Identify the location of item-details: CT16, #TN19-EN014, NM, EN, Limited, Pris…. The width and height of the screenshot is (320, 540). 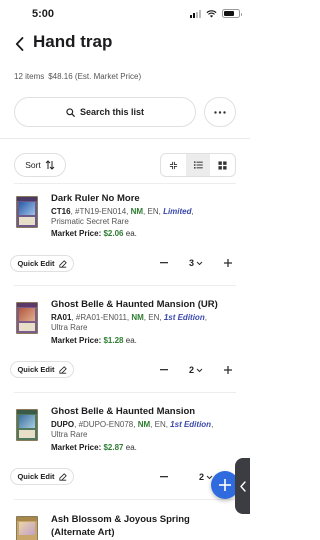
(122, 216).